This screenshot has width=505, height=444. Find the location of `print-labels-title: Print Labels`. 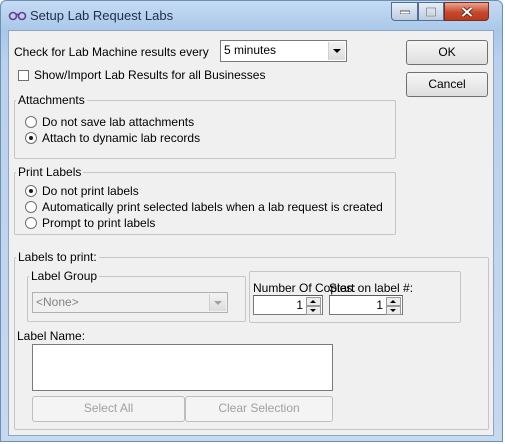

print-labels-title: Print Labels is located at coordinates (50, 172).